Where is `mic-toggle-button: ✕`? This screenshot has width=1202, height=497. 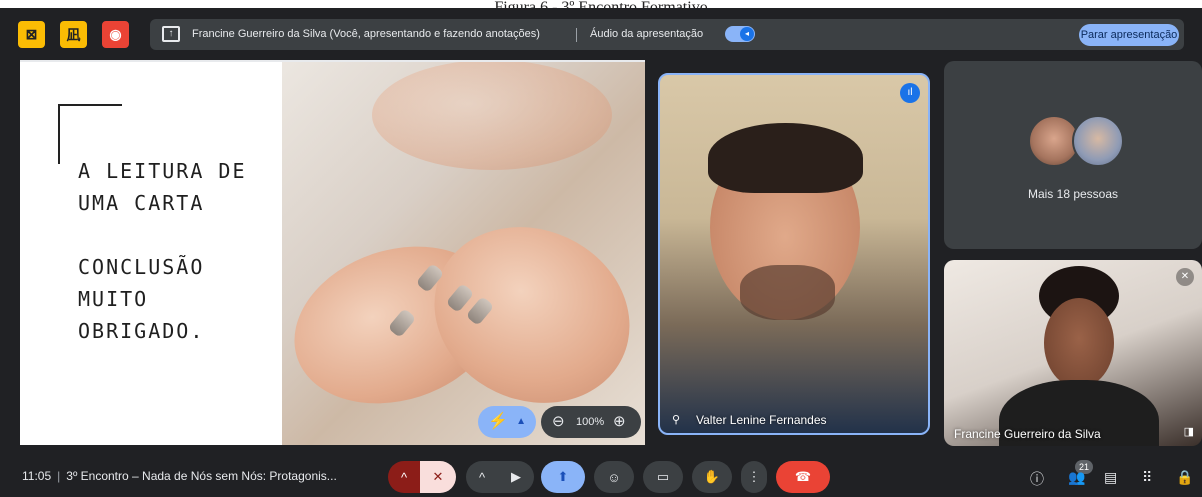
mic-toggle-button: ✕ is located at coordinates (438, 477).